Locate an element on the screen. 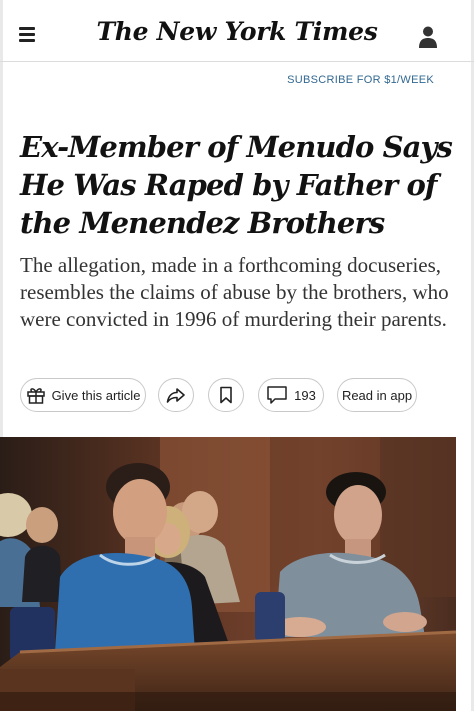 This screenshot has height=711, width=474. comment-bubble-icon is located at coordinates (277, 395).